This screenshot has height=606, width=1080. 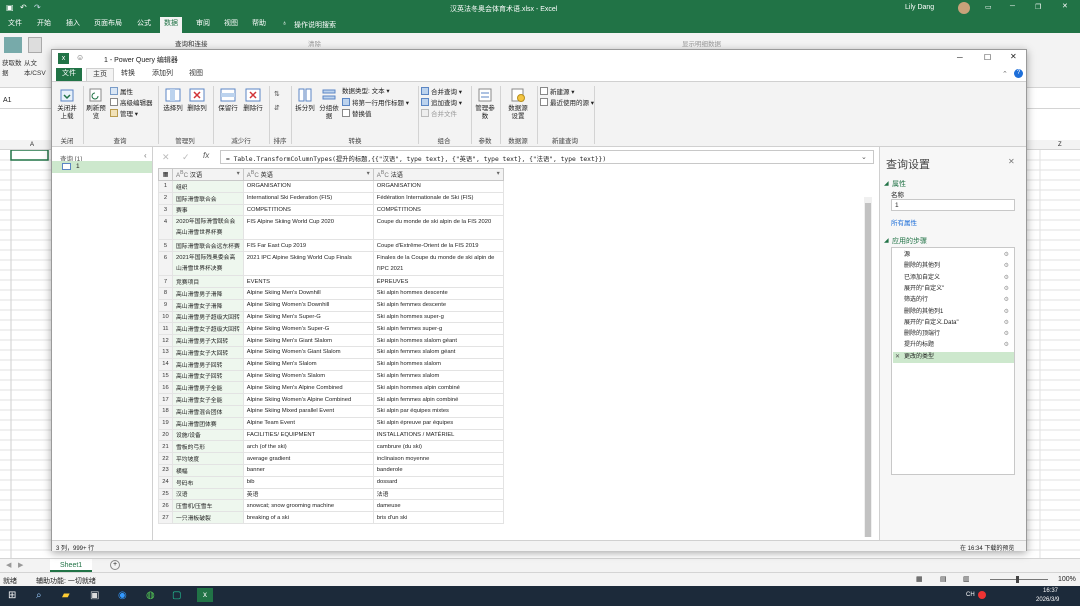 What do you see at coordinates (208, 198) in the screenshot?
I see `table-cell: 国际滑雪联合会` at bounding box center [208, 198].